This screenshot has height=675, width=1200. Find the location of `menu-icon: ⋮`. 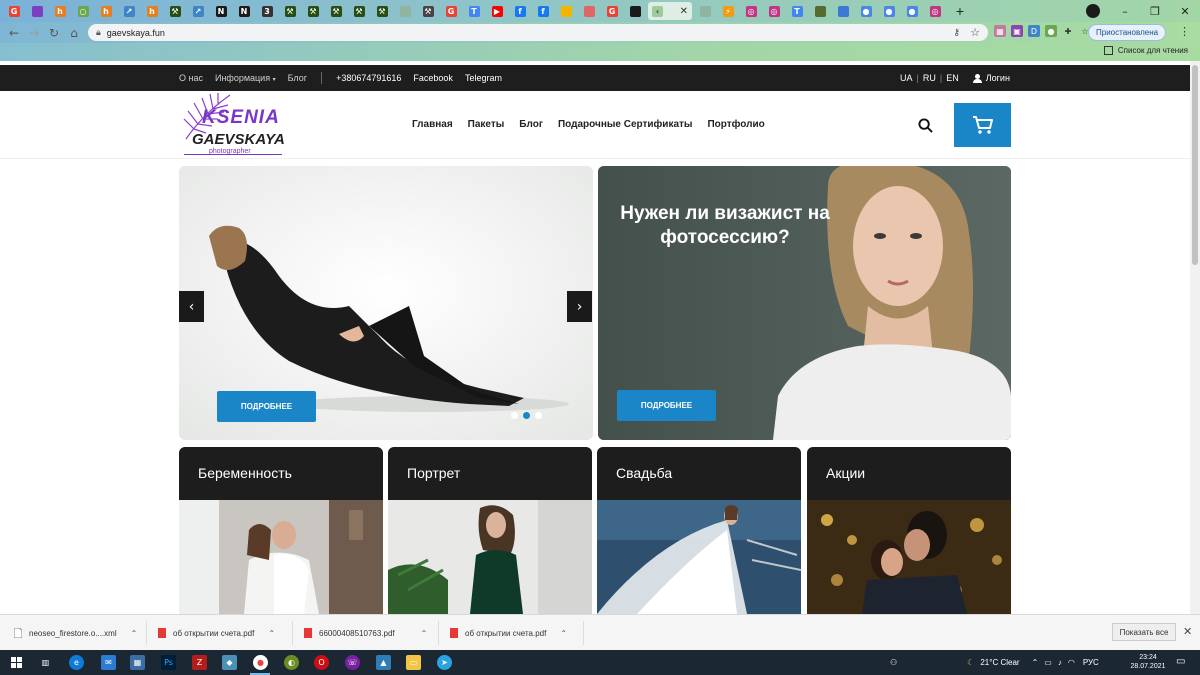

menu-icon: ⋮ is located at coordinates (1184, 31).